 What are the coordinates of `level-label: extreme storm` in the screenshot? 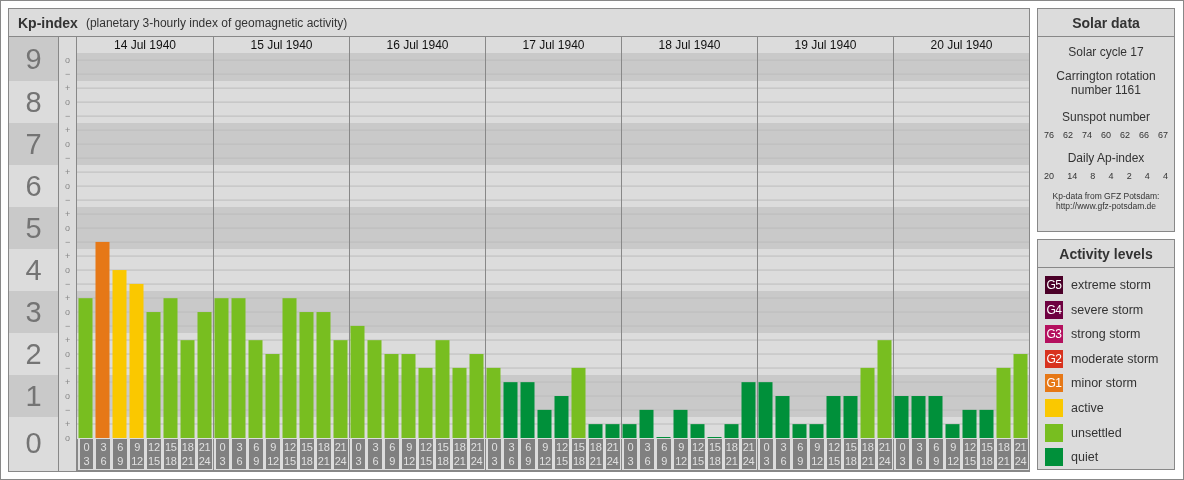 It's located at (1111, 285).